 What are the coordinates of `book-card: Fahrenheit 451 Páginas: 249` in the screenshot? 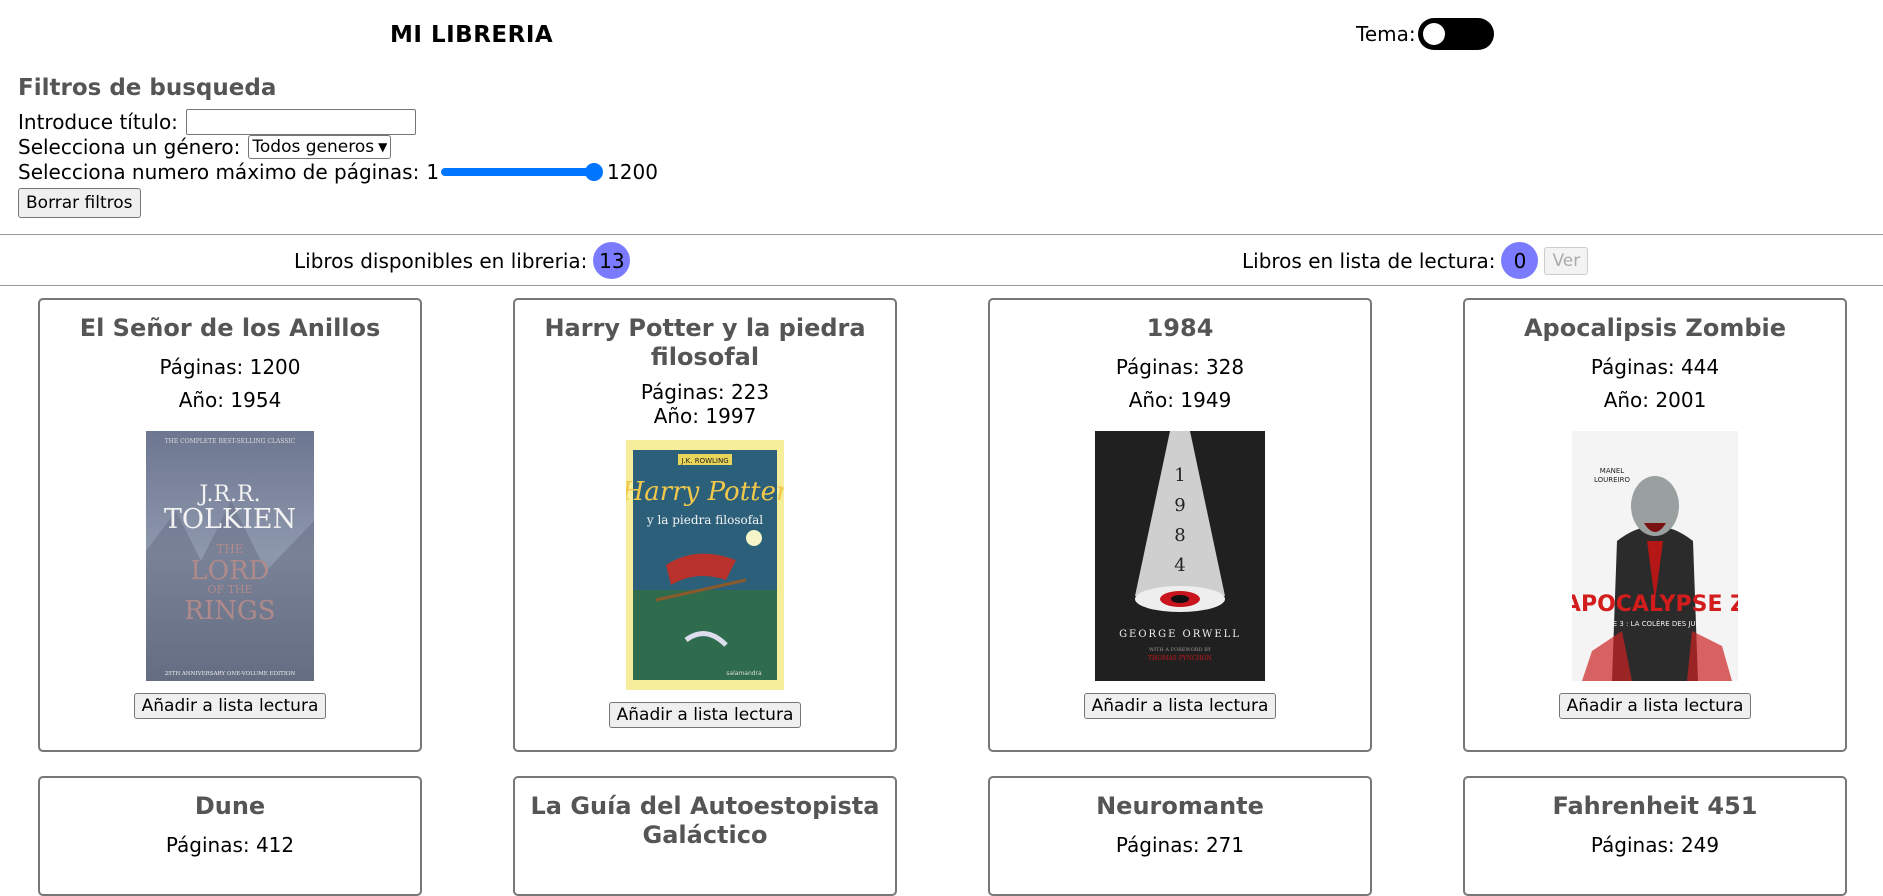 It's located at (1655, 836).